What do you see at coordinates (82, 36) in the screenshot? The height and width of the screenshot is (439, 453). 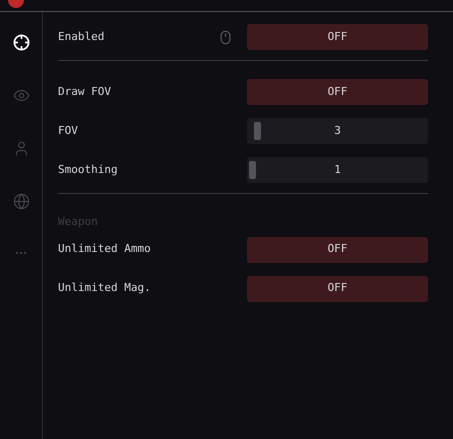 I see `setting-label: Enabled` at bounding box center [82, 36].